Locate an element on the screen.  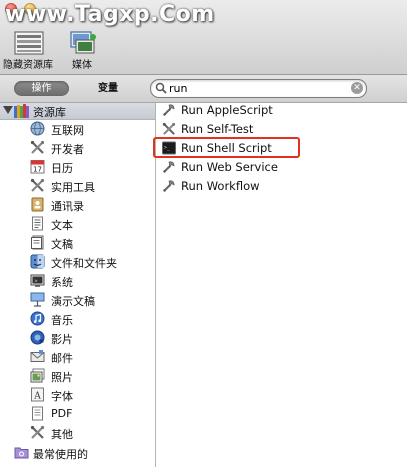
sidebar-item-label: 文本 is located at coordinates (62, 225).